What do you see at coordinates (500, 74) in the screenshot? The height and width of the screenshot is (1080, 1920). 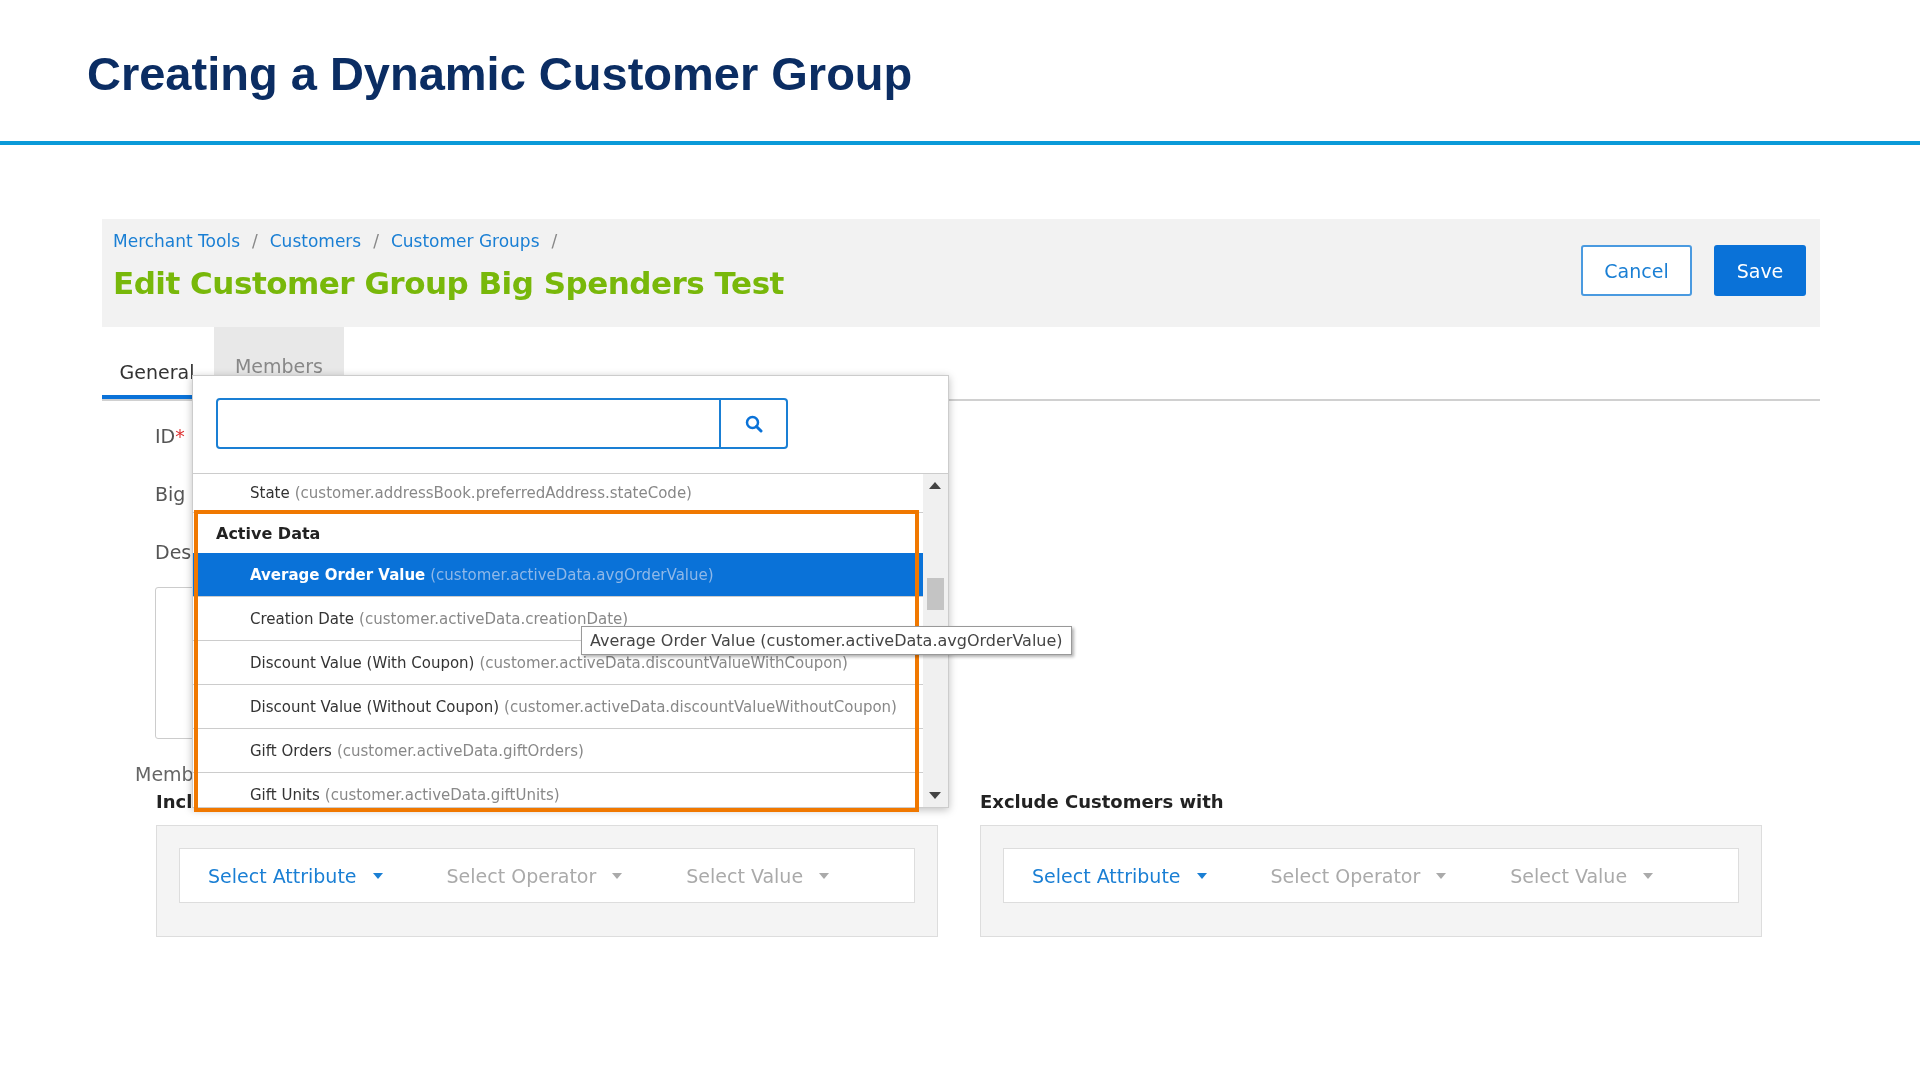 I see `slide-title: Creating a Dynamic Customer Group` at bounding box center [500, 74].